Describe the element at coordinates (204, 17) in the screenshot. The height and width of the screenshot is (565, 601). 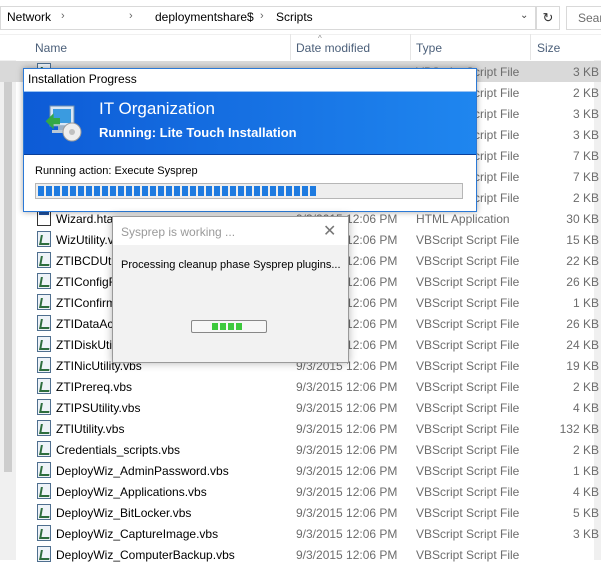
I see `breadcrumb-deploymentshare: deploymentshare$` at that location.